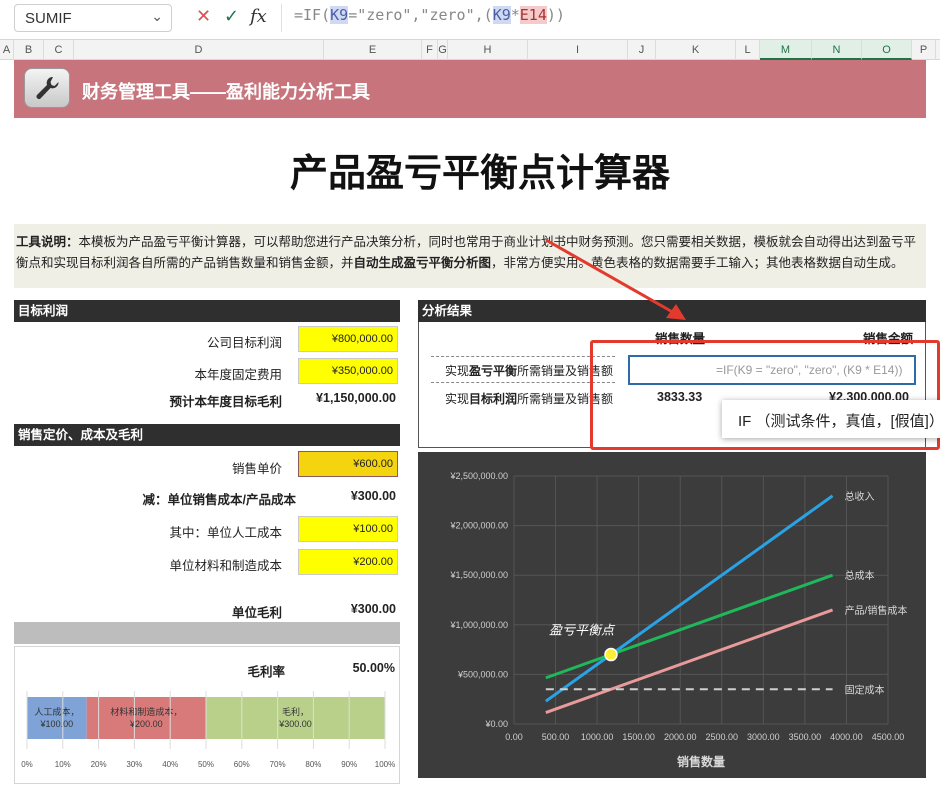 The width and height of the screenshot is (940, 785). What do you see at coordinates (420, 15) in the screenshot?
I see `formula-mid: ="zero","zero",(` at bounding box center [420, 15].